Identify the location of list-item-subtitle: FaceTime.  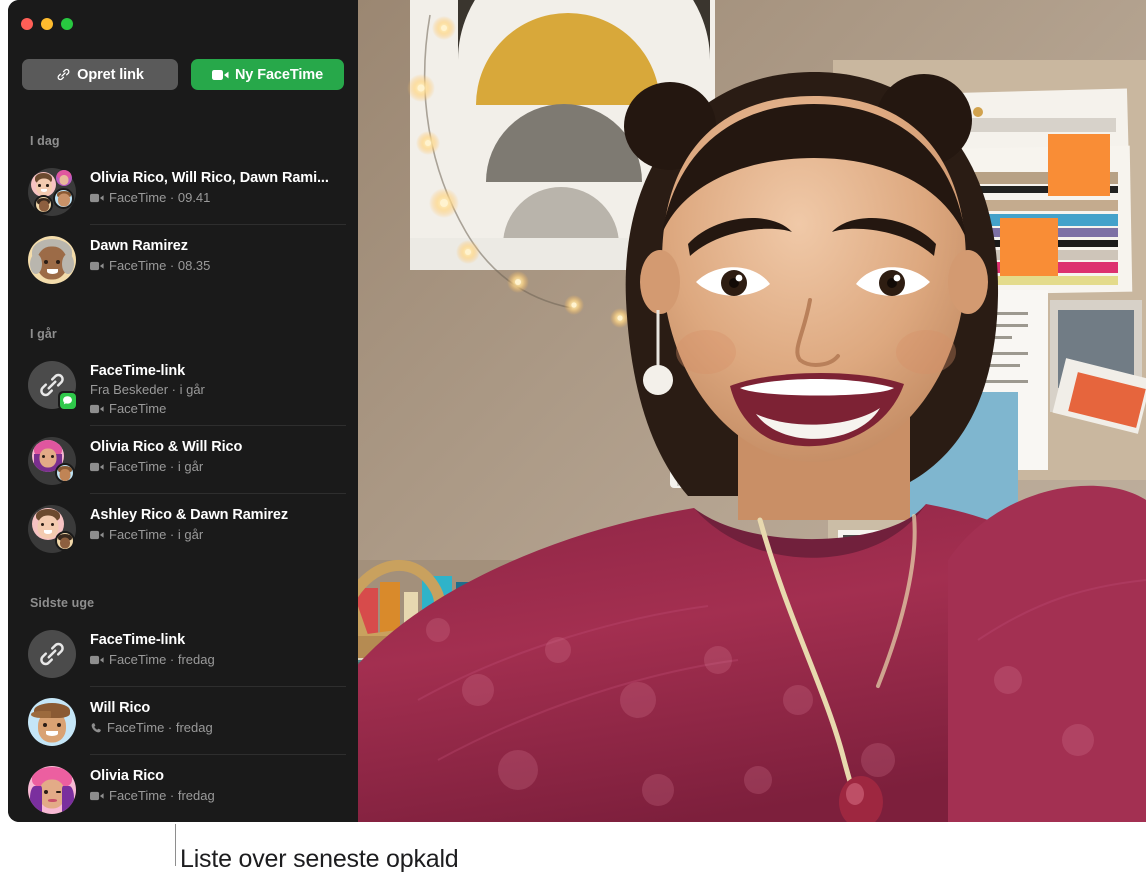
(224, 408).